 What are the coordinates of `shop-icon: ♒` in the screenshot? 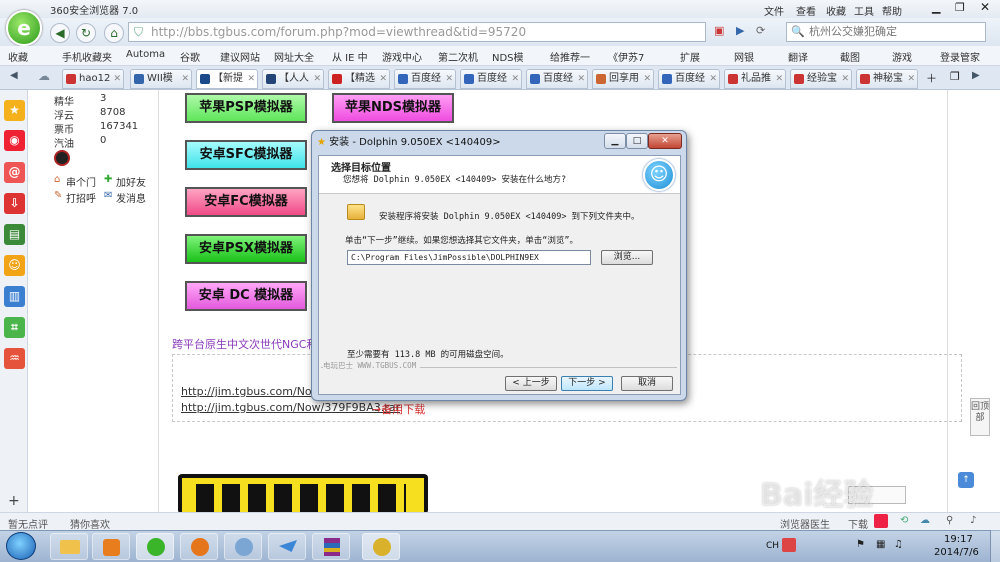 It's located at (14, 358).